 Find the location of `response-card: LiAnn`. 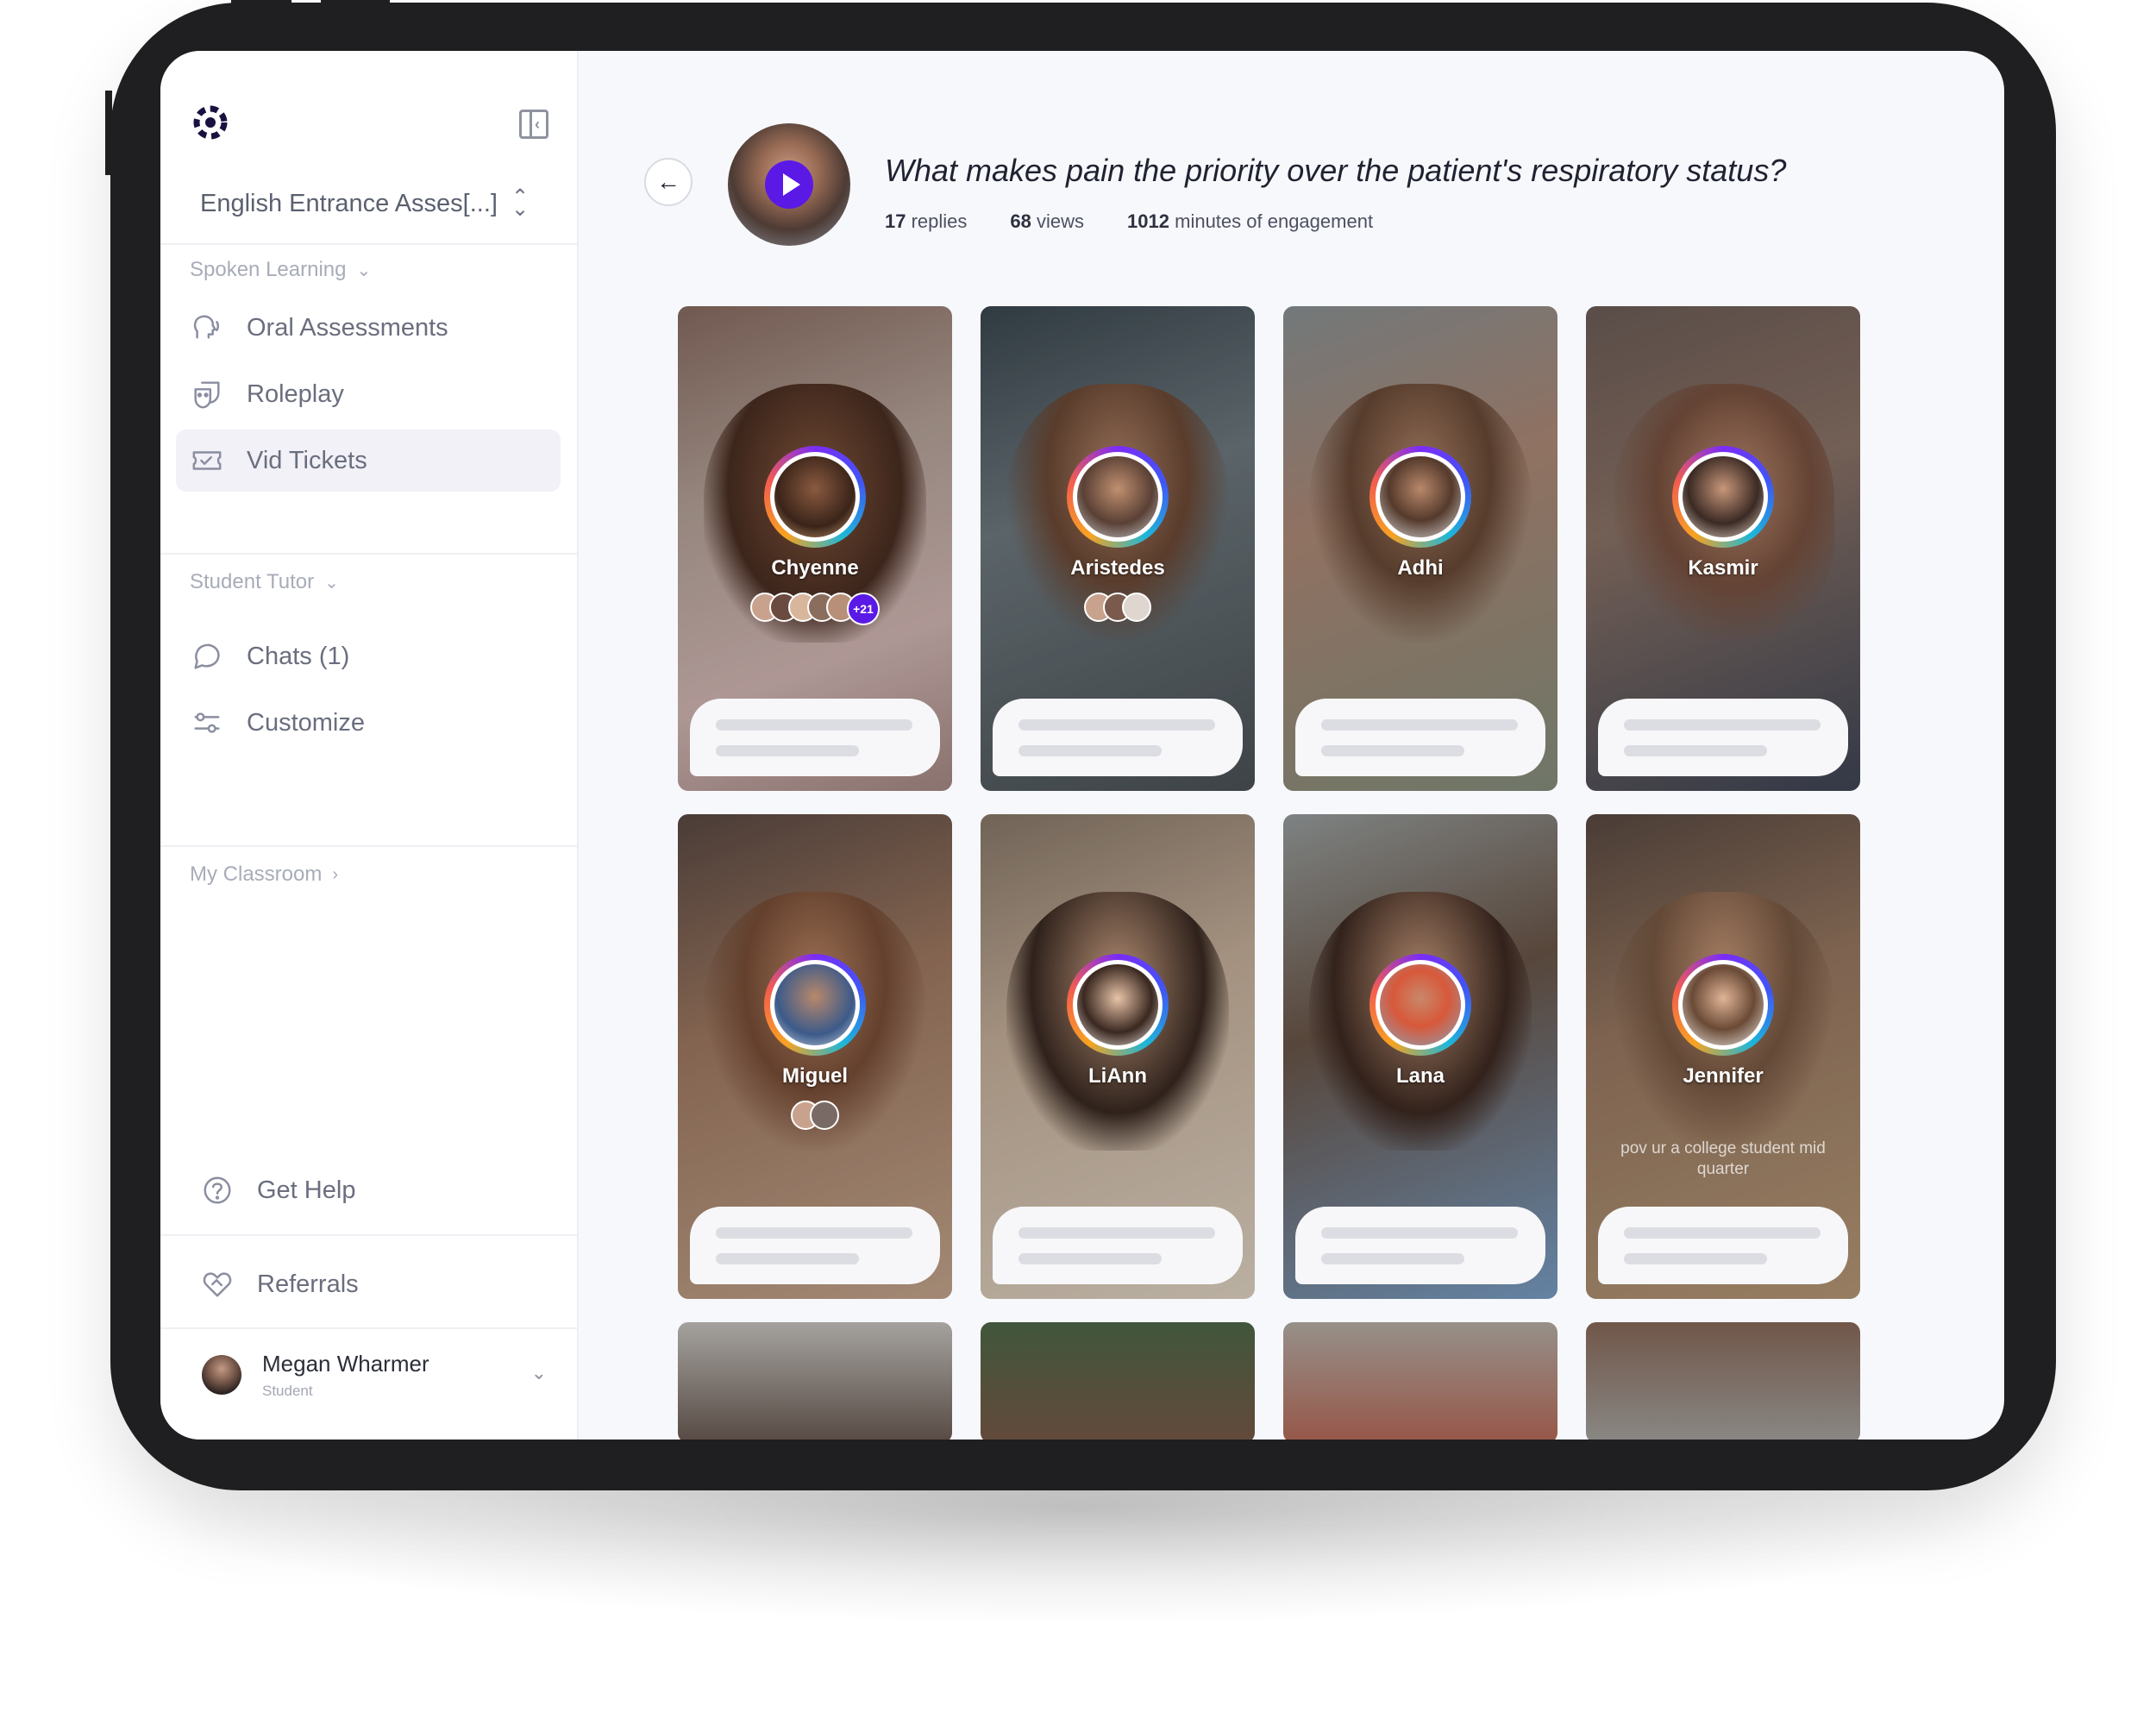

response-card: LiAnn is located at coordinates (1118, 1056).